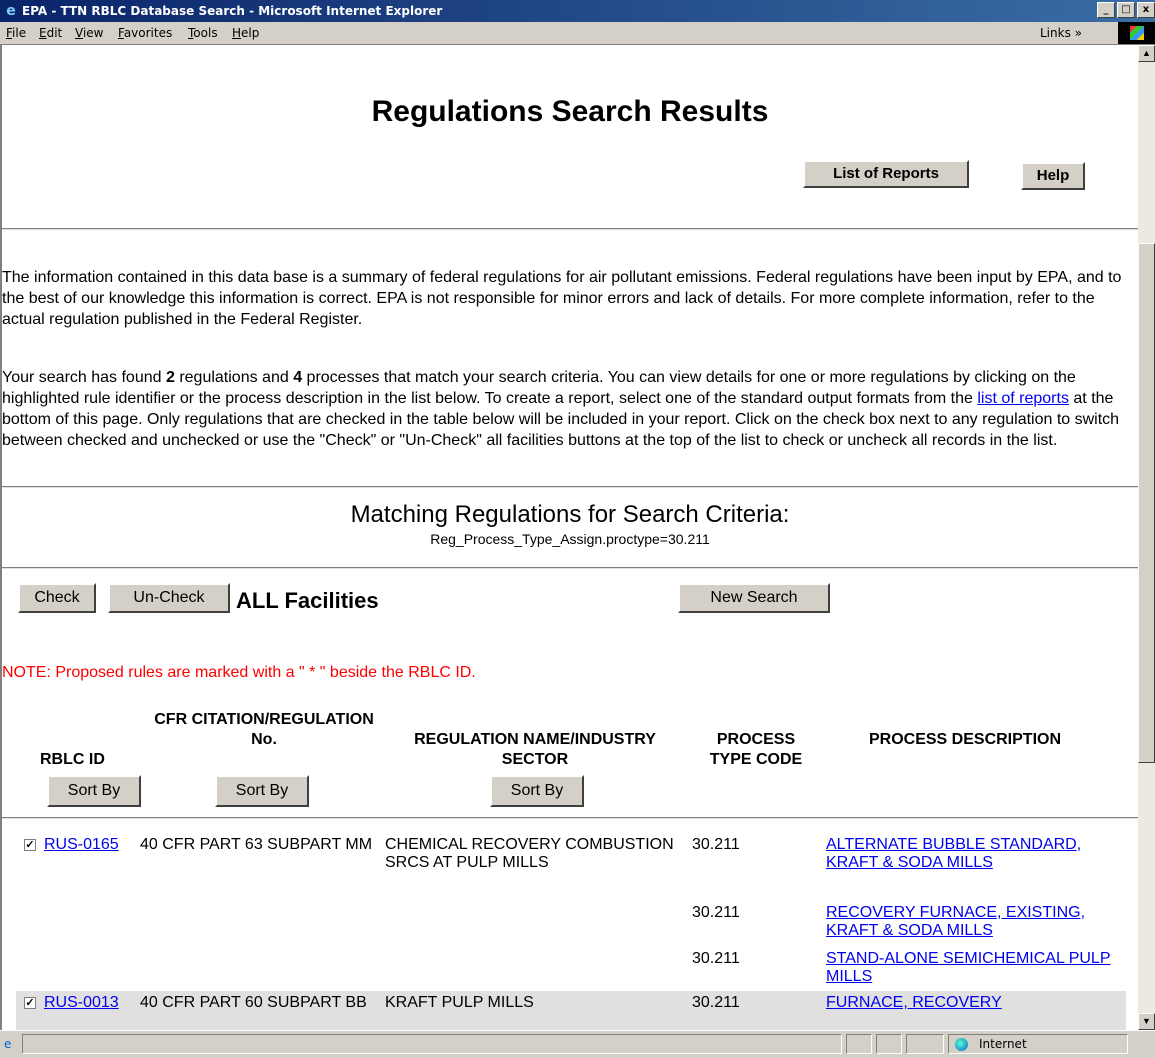 This screenshot has width=1155, height=1058. Describe the element at coordinates (1146, 1021) in the screenshot. I see `scroll-down-arrow-icon: ▼` at that location.